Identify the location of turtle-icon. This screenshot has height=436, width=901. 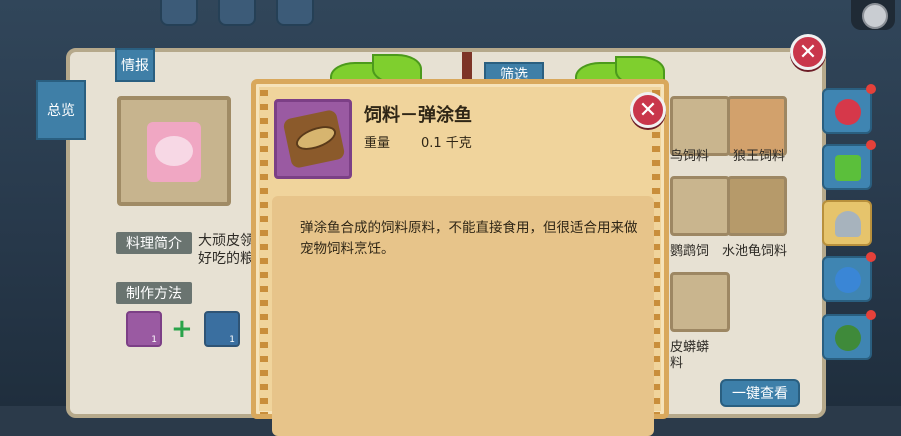
(848, 338).